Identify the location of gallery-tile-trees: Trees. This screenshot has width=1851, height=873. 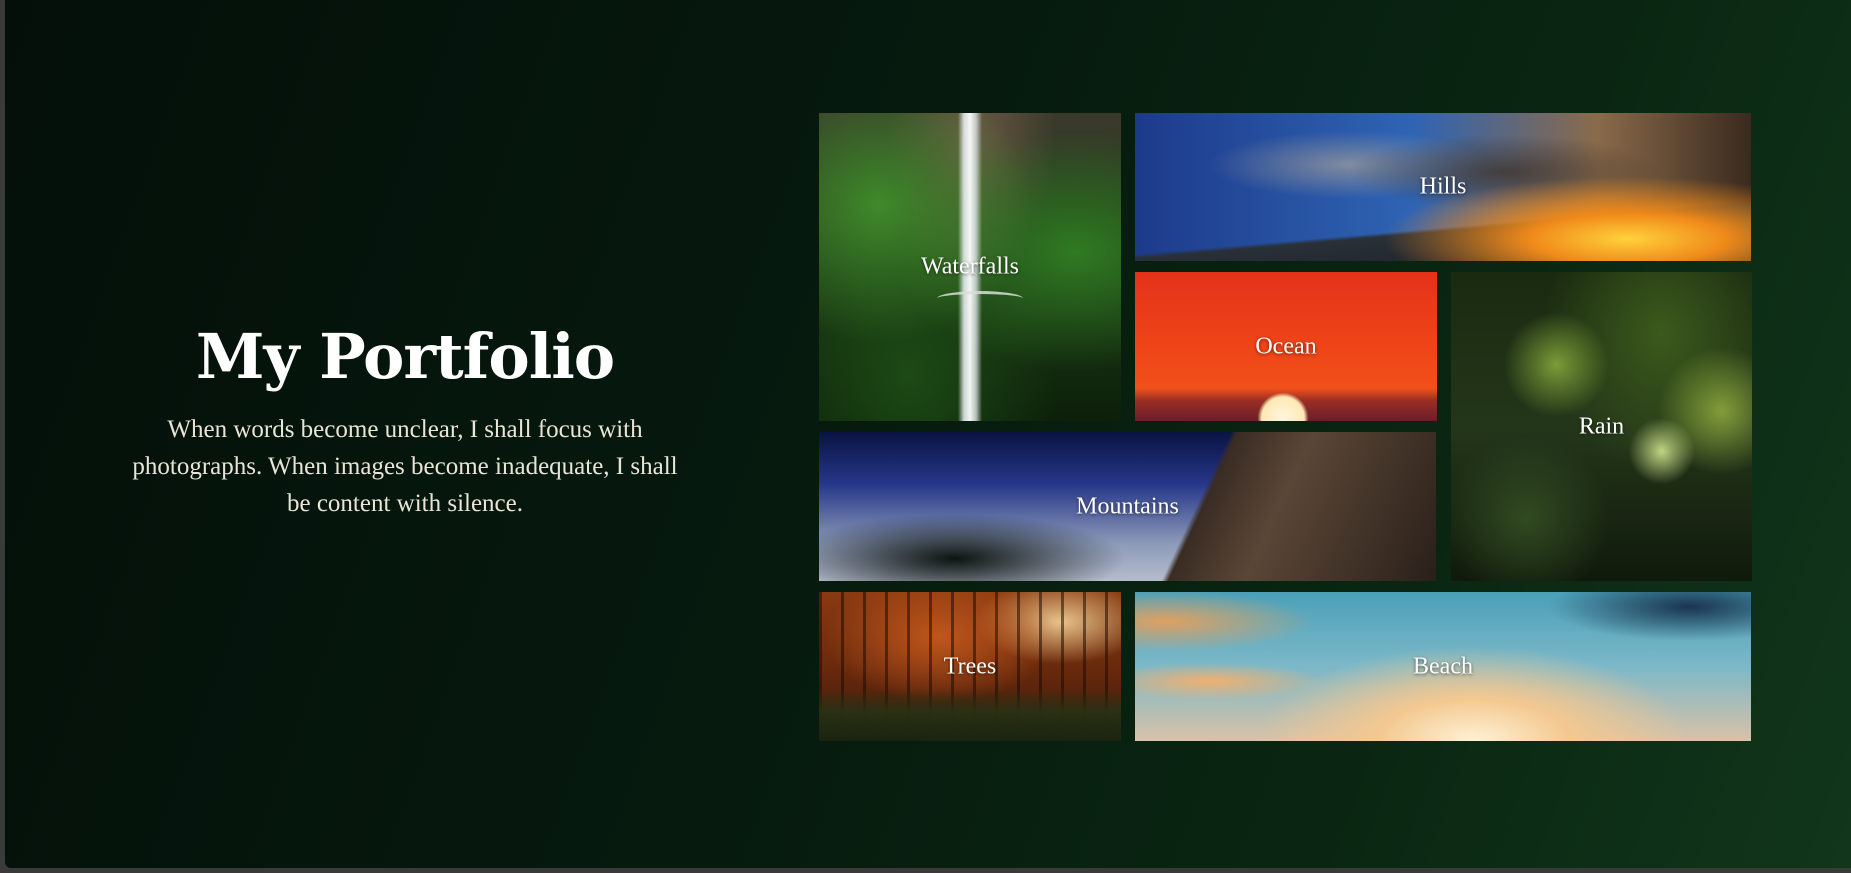
(970, 666).